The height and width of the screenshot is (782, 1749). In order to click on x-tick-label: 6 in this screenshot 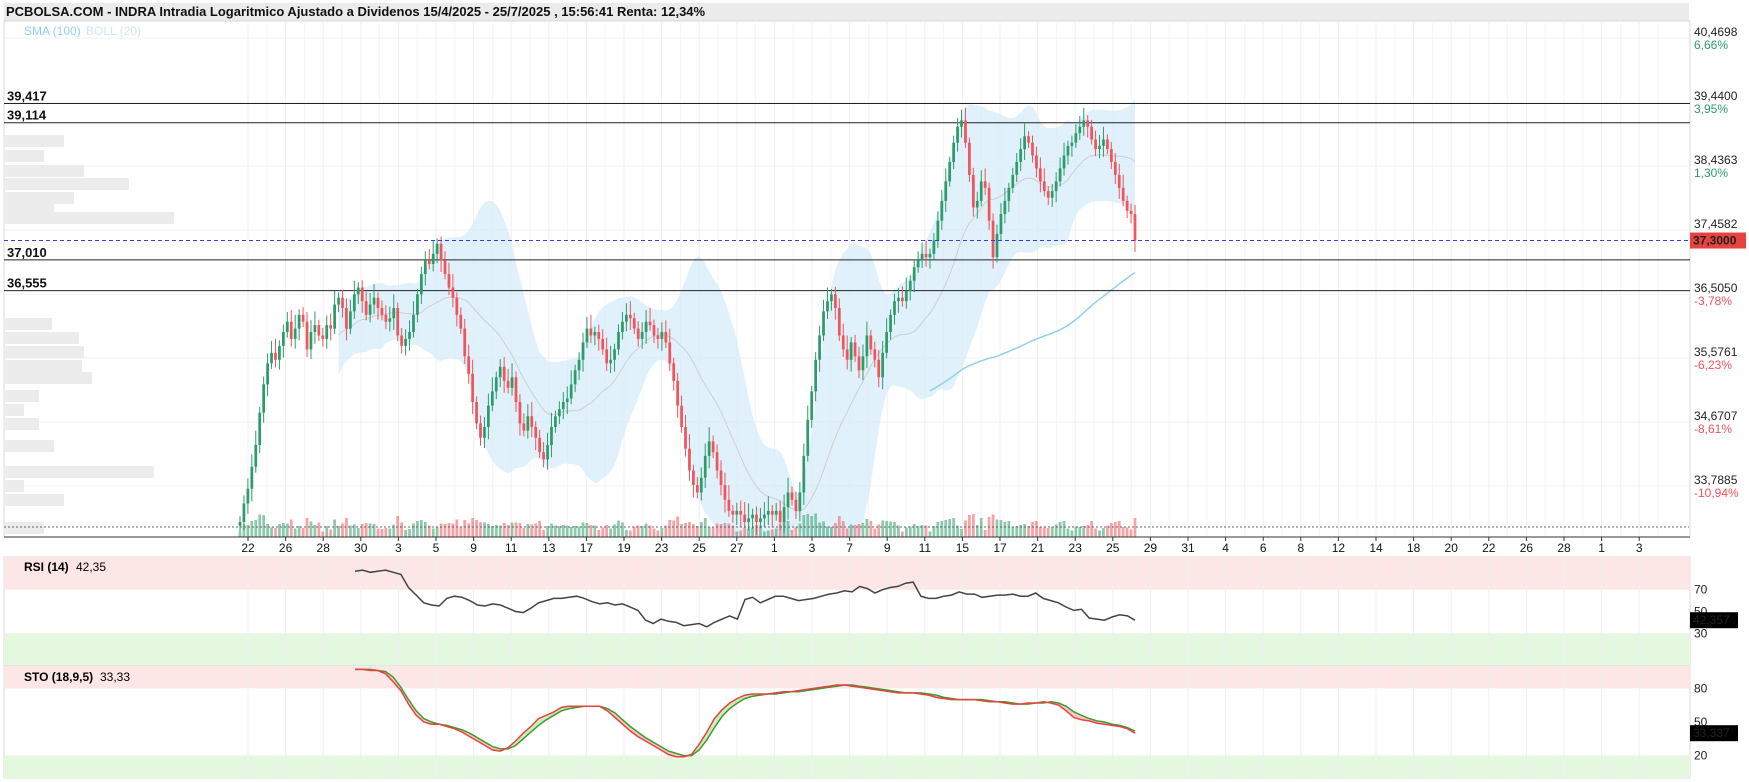, I will do `click(1263, 548)`.